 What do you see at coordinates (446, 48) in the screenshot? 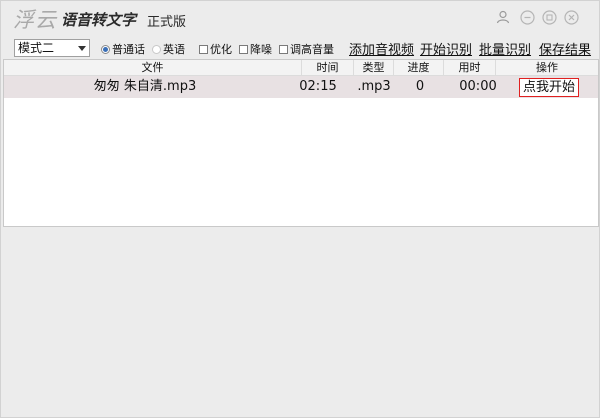
I see `start-recognition-button: 开始识别` at bounding box center [446, 48].